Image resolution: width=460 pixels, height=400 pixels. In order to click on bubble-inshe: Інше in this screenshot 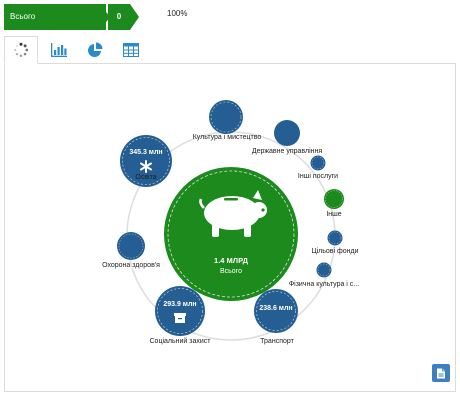, I will do `click(334, 203)`.